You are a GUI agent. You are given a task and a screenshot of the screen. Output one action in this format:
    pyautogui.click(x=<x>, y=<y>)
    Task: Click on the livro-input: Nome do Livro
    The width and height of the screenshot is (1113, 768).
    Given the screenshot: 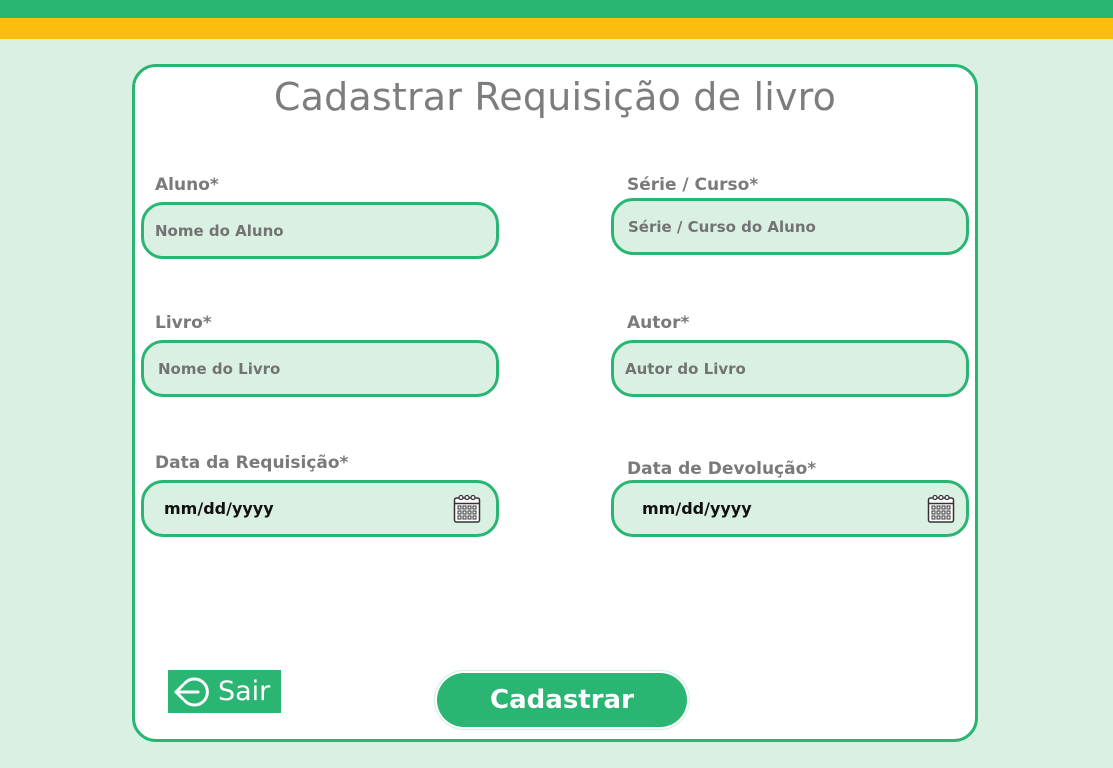 What is the action you would take?
    pyautogui.click(x=320, y=368)
    